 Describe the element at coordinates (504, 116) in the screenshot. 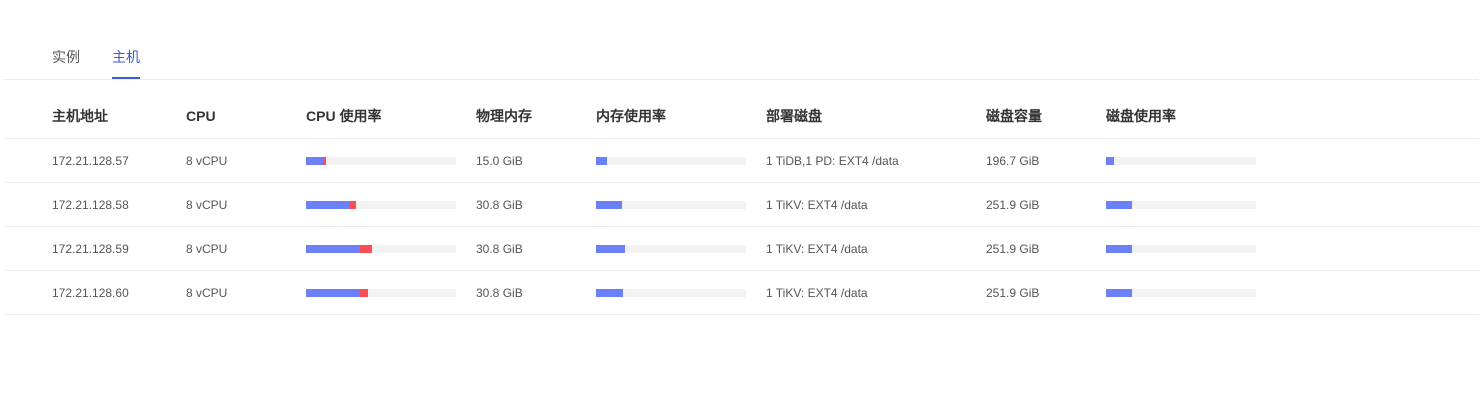

I see `column-header-memory: 物理内存` at that location.